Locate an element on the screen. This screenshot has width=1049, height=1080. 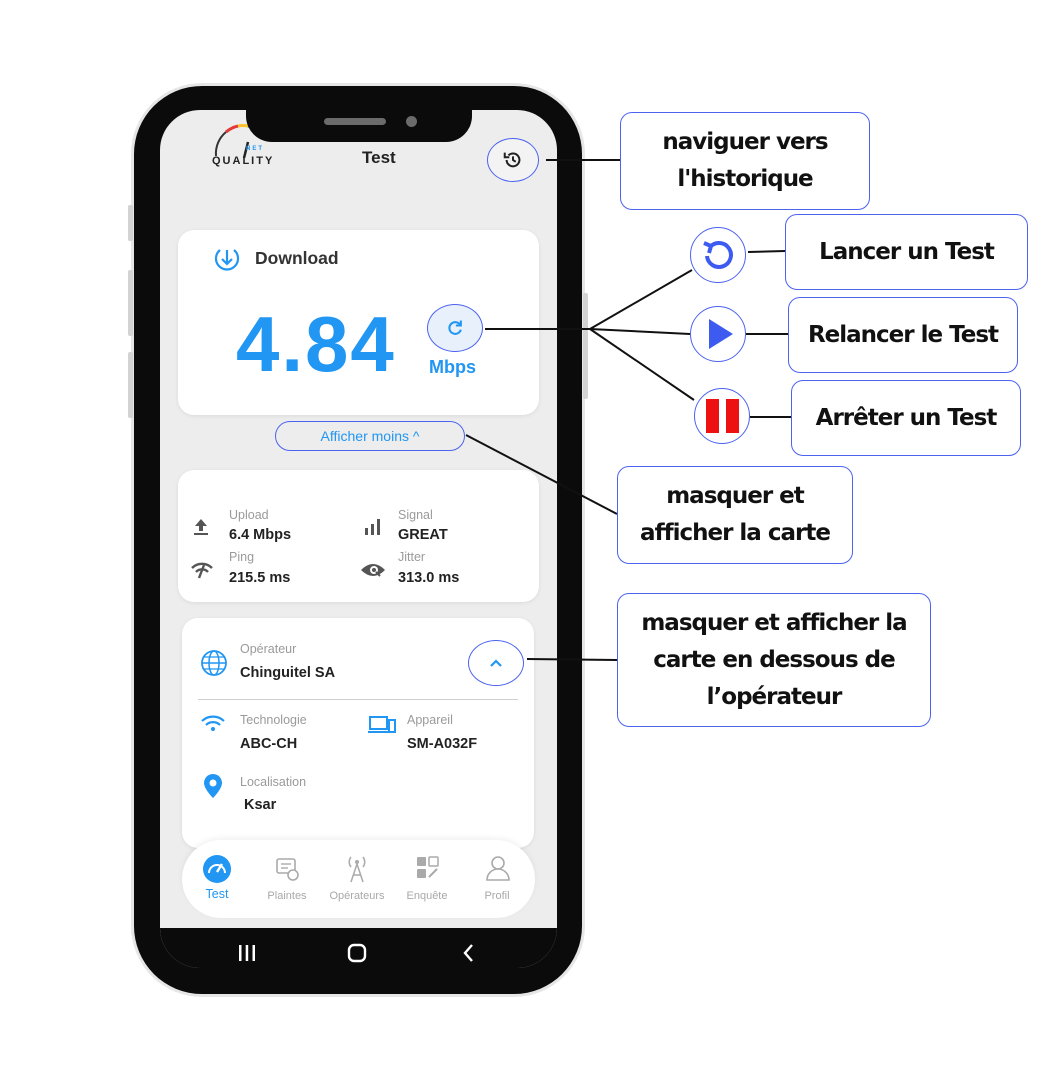
pause-bar-left is located at coordinates (712, 416).